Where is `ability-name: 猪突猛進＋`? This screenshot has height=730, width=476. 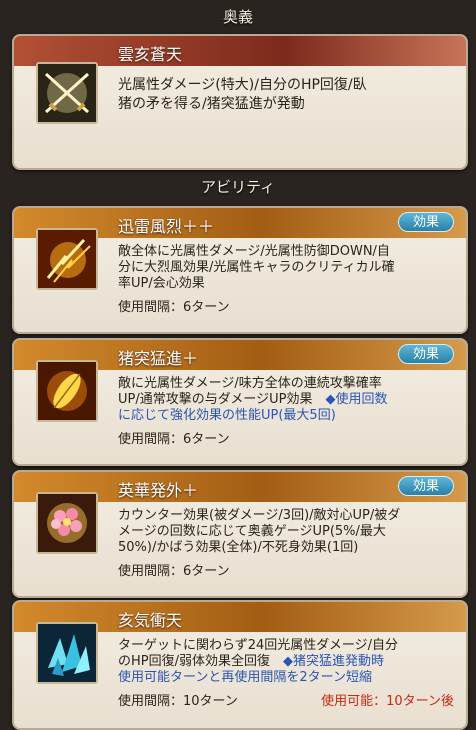 ability-name: 猪突猛進＋ is located at coordinates (158, 358).